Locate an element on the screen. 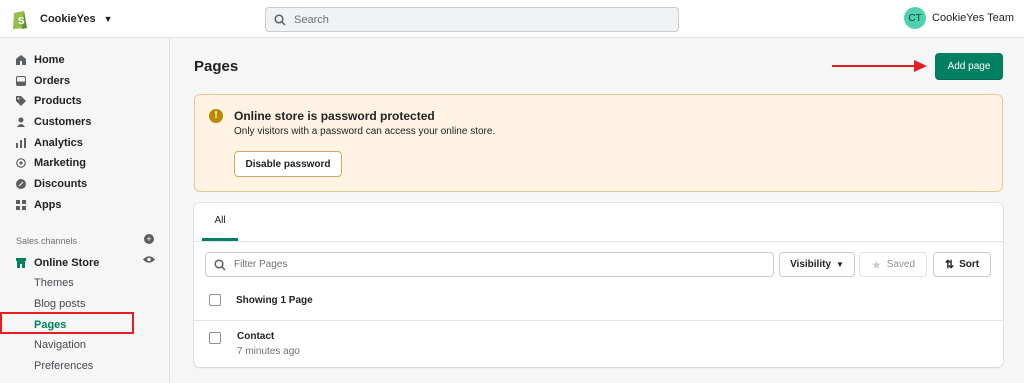 The width and height of the screenshot is (1024, 383). page-title: Pages is located at coordinates (216, 66).